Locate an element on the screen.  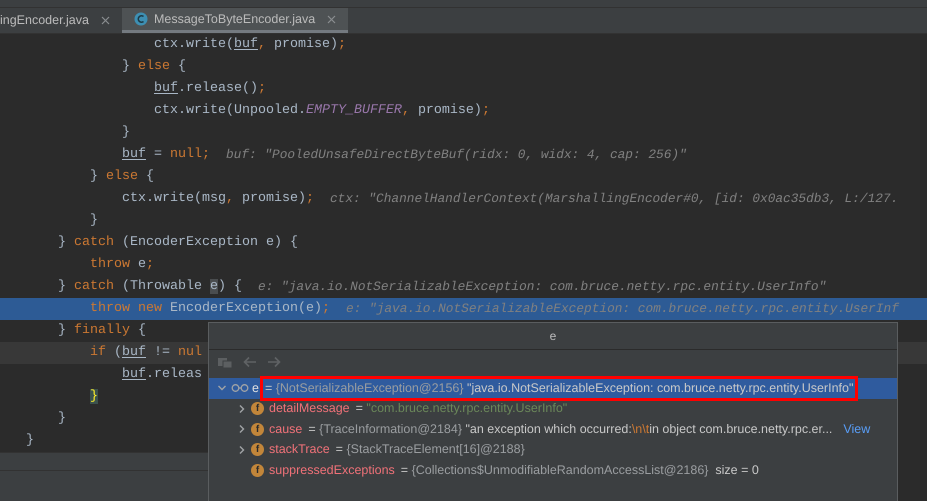
code-line: buf = null; is located at coordinates (165, 155).